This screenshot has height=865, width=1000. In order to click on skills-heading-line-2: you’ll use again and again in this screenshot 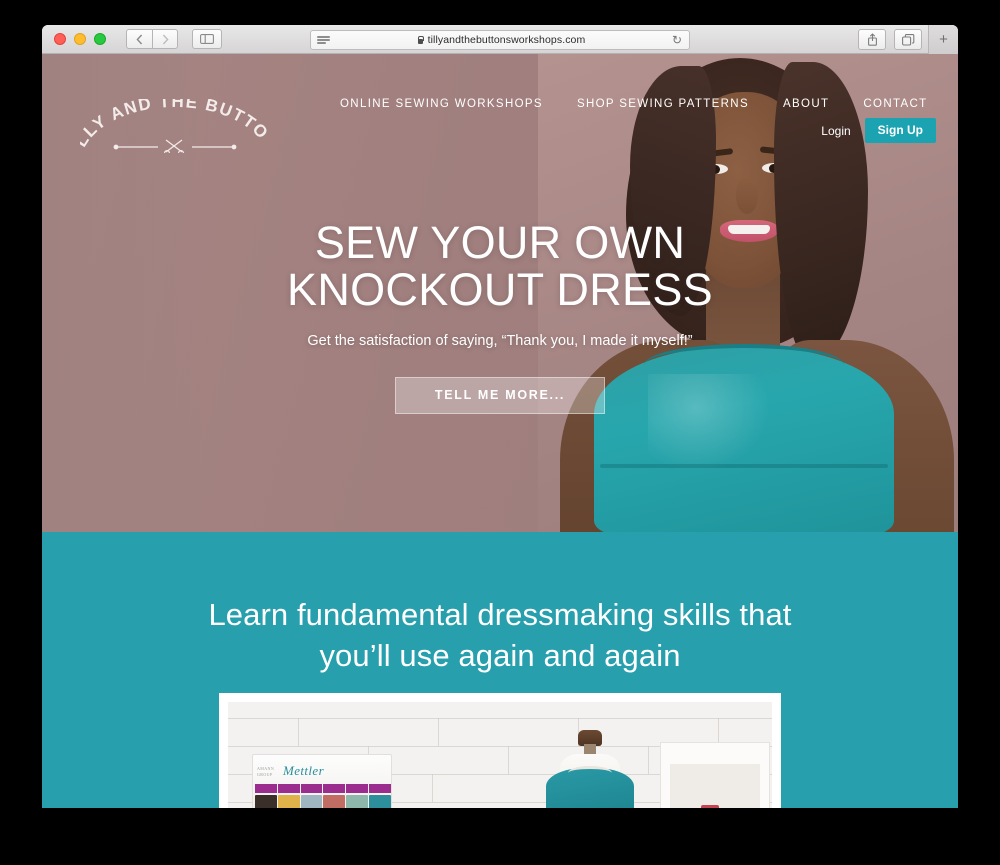, I will do `click(500, 655)`.